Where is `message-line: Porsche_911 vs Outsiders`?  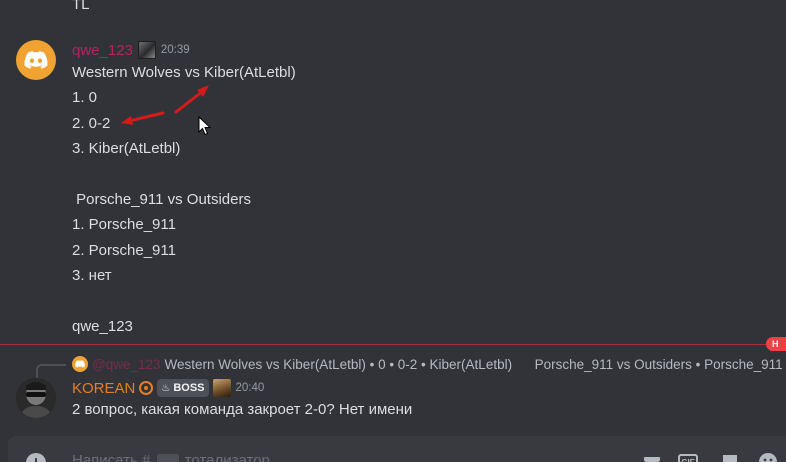
message-line: Porsche_911 vs Outsiders is located at coordinates (161, 199).